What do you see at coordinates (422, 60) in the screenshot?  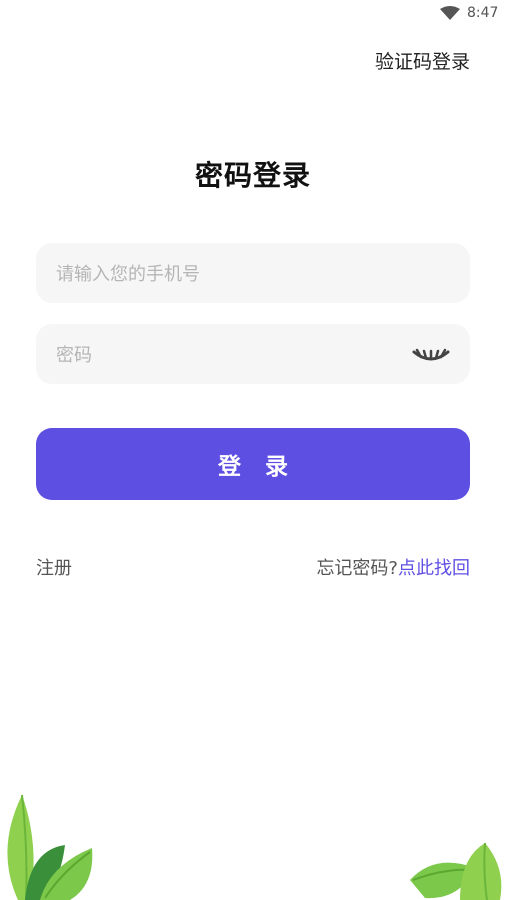 I see `sms-login-link: 验证码登录` at bounding box center [422, 60].